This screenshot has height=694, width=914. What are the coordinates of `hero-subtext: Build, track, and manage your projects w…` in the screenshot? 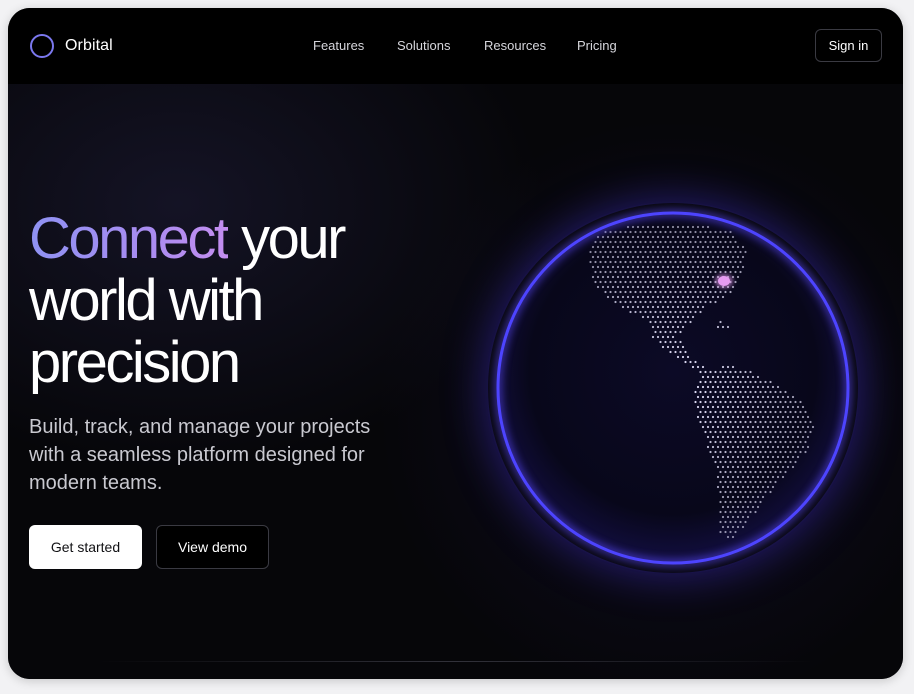 It's located at (200, 455).